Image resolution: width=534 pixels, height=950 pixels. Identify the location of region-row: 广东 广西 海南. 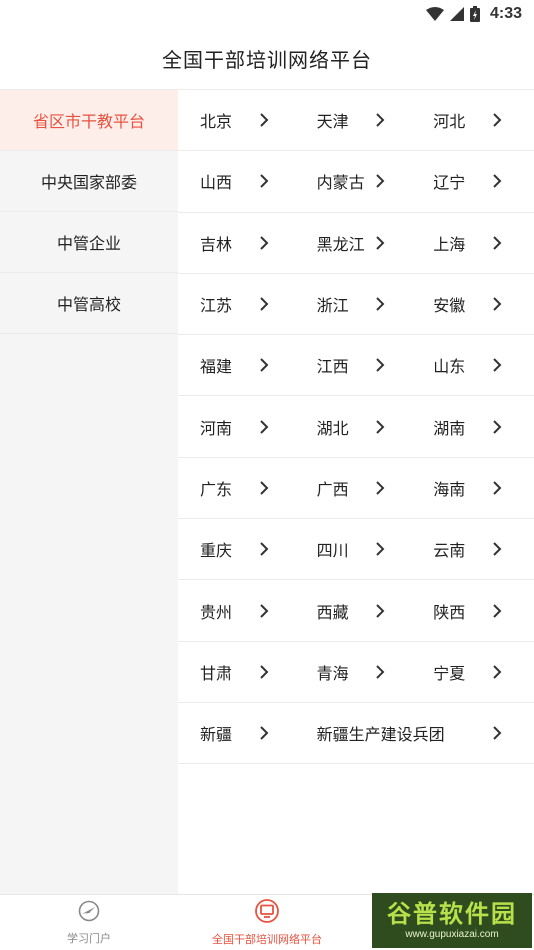
(356, 489).